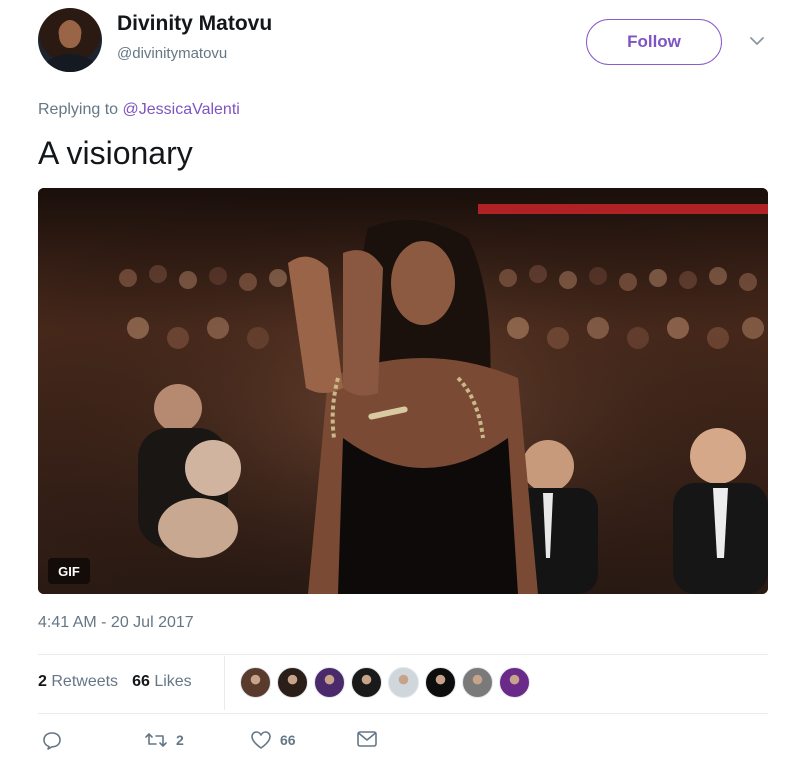 This screenshot has height=773, width=800. I want to click on retweets-stat: 2 Retweets, so click(78, 682).